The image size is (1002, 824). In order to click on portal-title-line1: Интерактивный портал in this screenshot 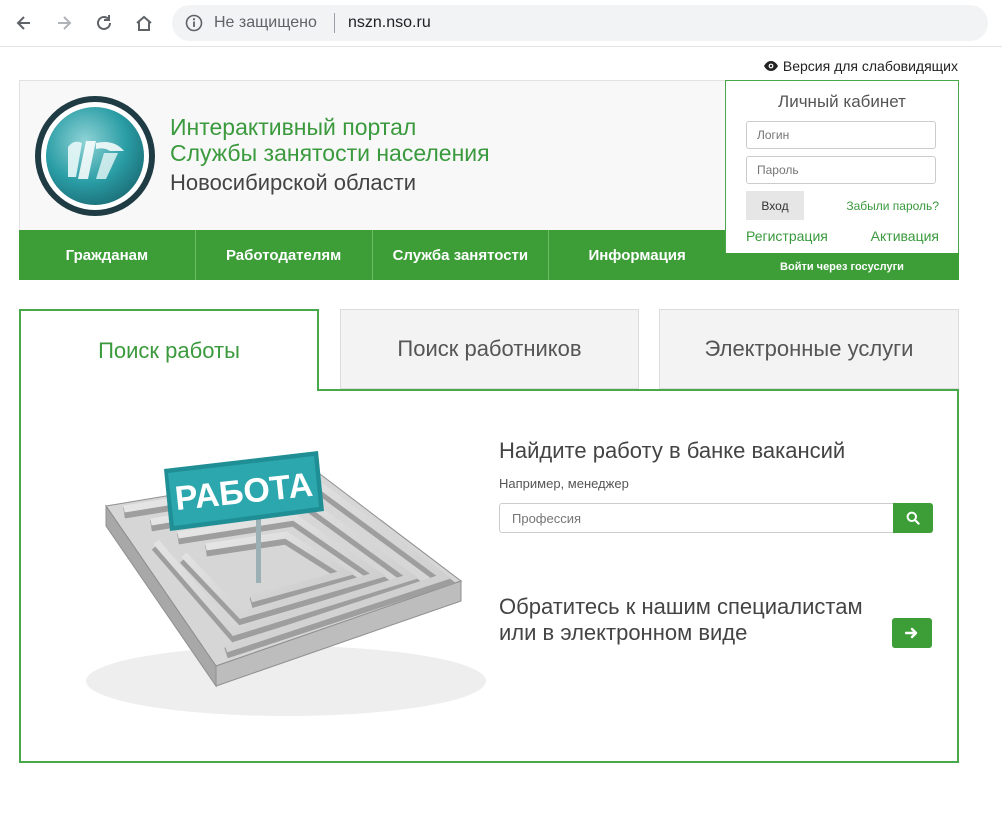, I will do `click(293, 127)`.